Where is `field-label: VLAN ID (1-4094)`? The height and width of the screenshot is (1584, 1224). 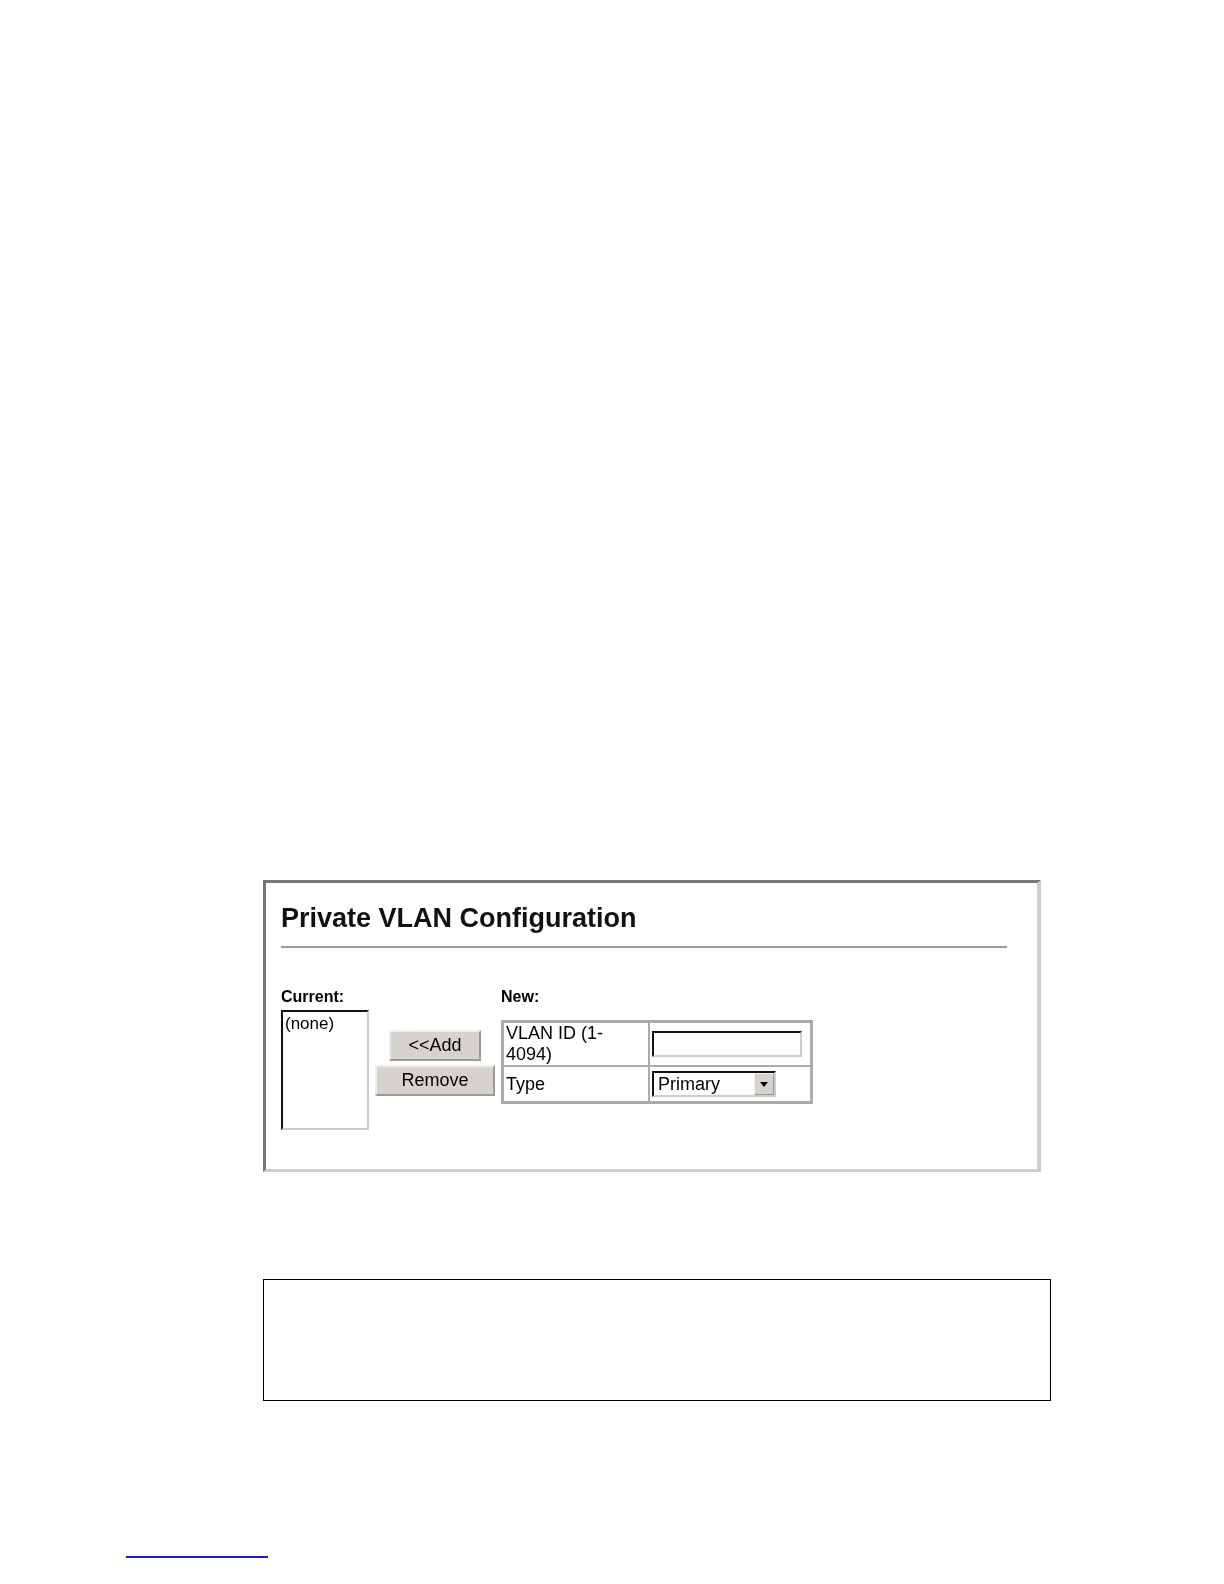 field-label: VLAN ID (1-4094) is located at coordinates (576, 1044).